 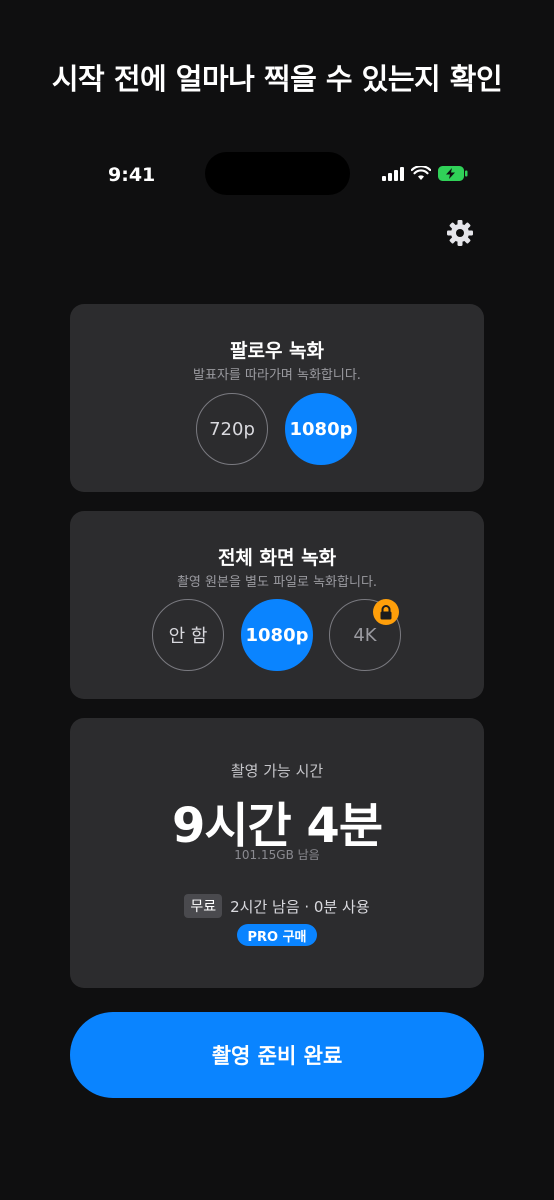 I want to click on lock-icon, so click(x=386, y=611).